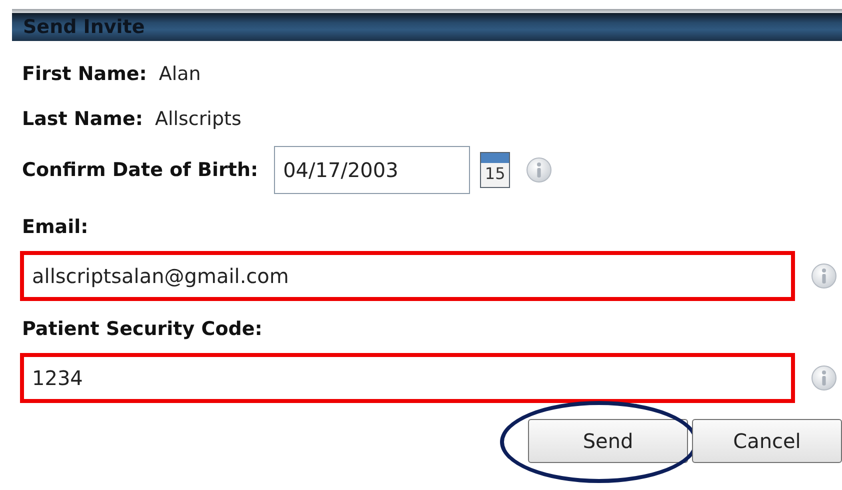 The image size is (842, 490). I want to click on date-field: 04/17/2003, so click(372, 170).